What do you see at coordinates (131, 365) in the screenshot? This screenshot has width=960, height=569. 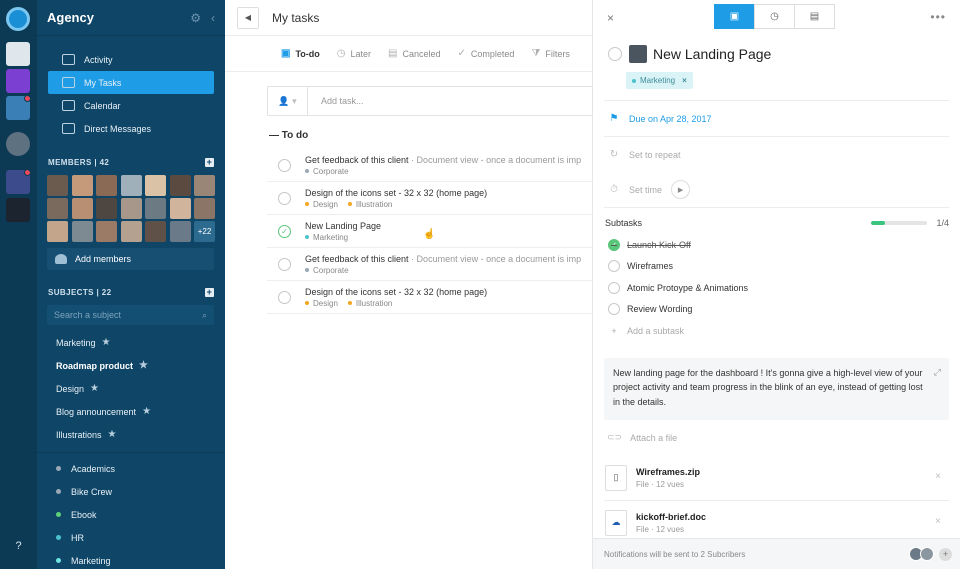 I see `subject-item: Roadmap product ★` at bounding box center [131, 365].